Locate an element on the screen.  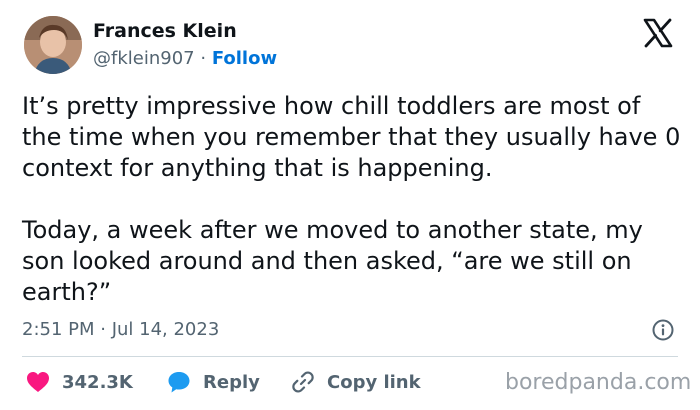
author-handle-row: @fklein907 · Follow is located at coordinates (185, 58).